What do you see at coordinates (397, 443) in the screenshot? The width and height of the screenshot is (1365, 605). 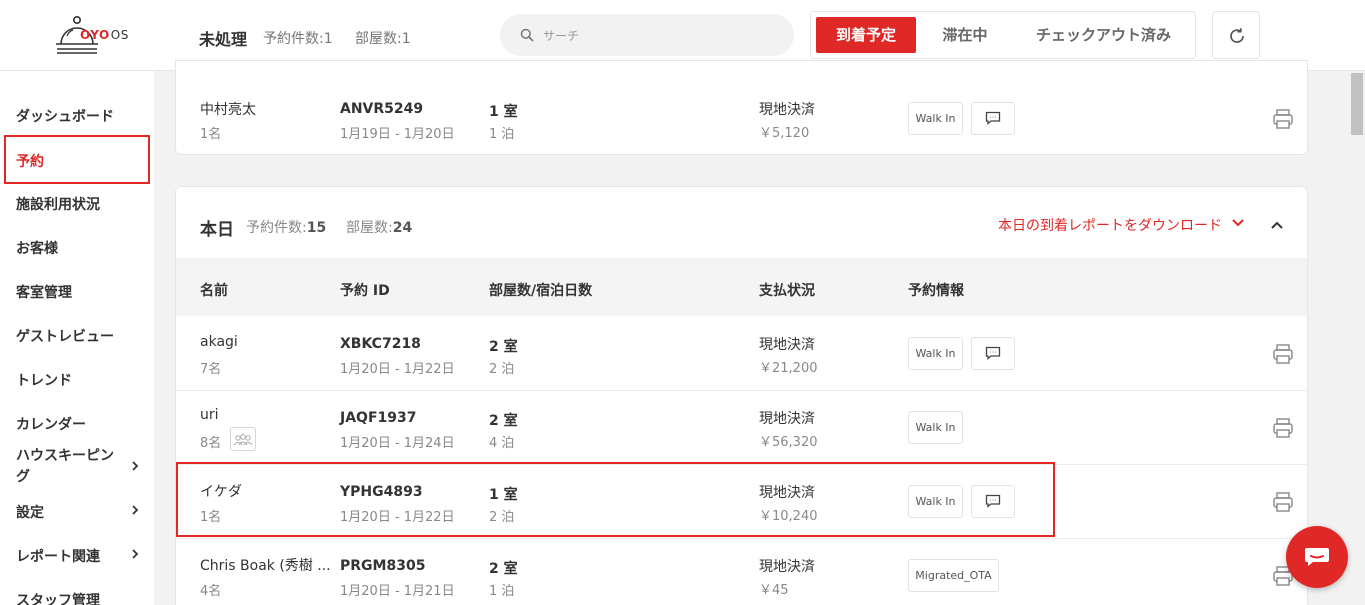 I see `stay-dates: 1月20日 - 1月24日` at bounding box center [397, 443].